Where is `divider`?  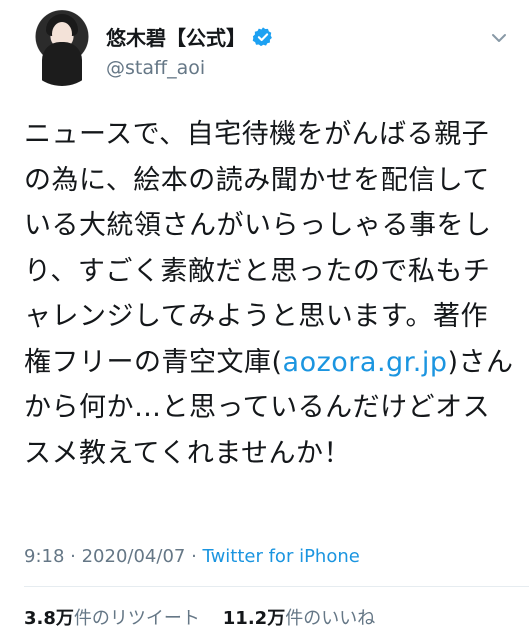 divider is located at coordinates (276, 586).